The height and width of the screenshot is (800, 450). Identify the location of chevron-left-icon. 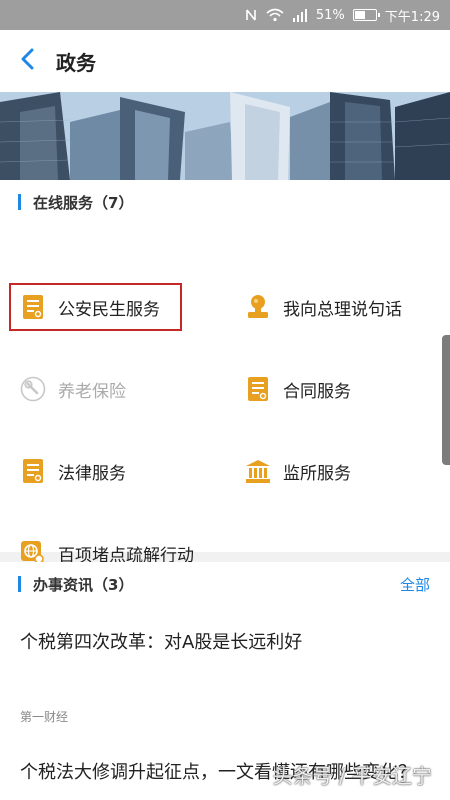
(28, 61).